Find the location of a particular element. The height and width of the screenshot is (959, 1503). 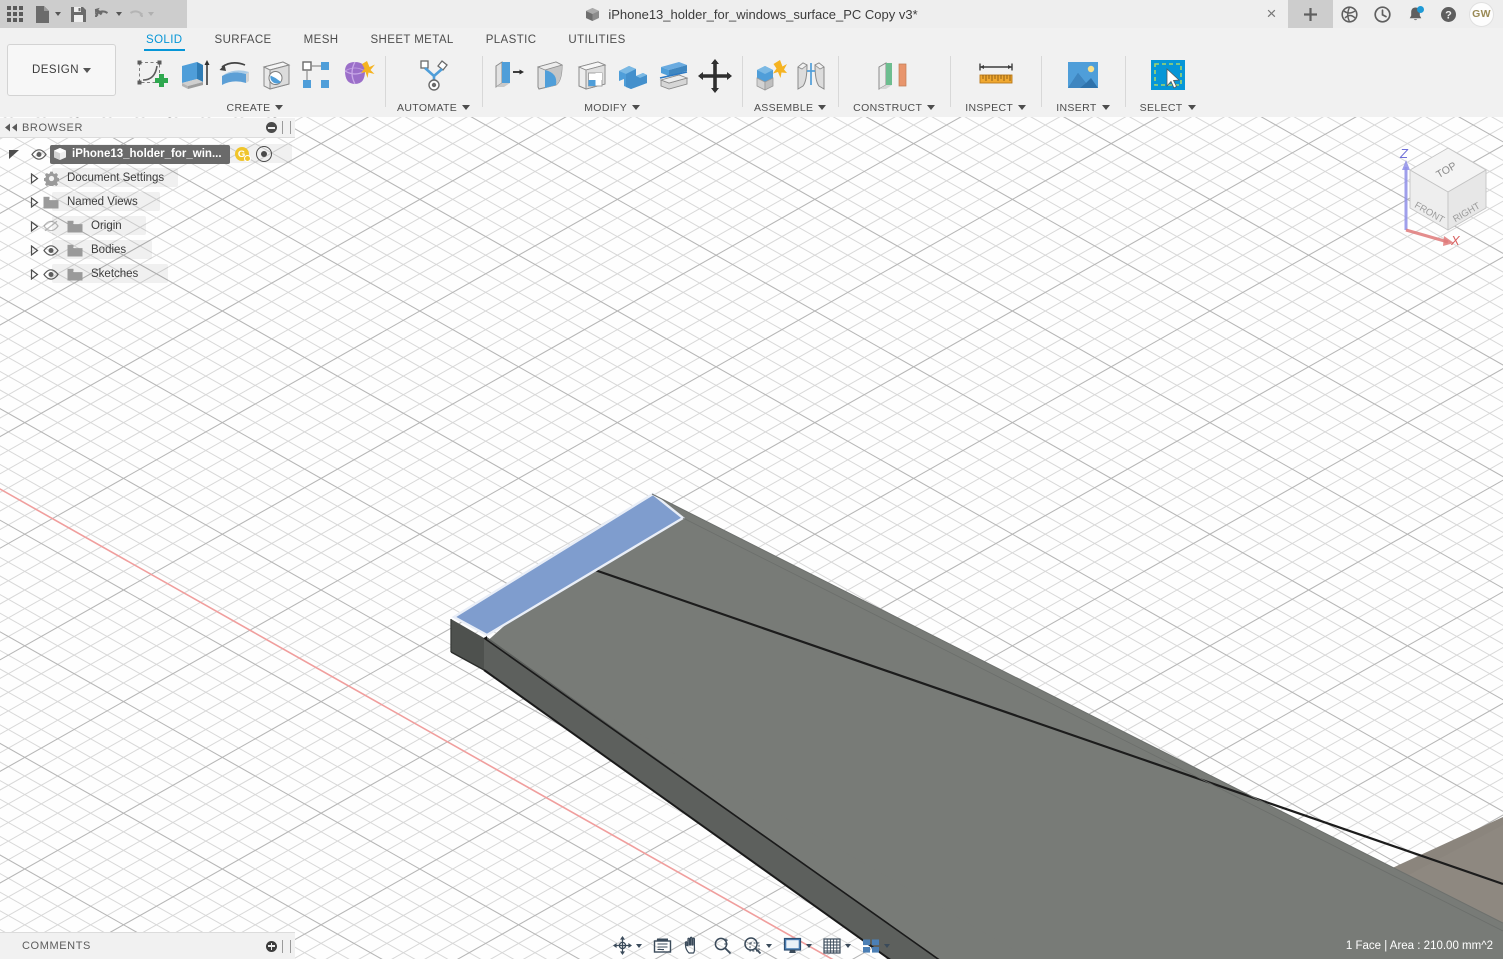

split-face-icon is located at coordinates (673, 76).